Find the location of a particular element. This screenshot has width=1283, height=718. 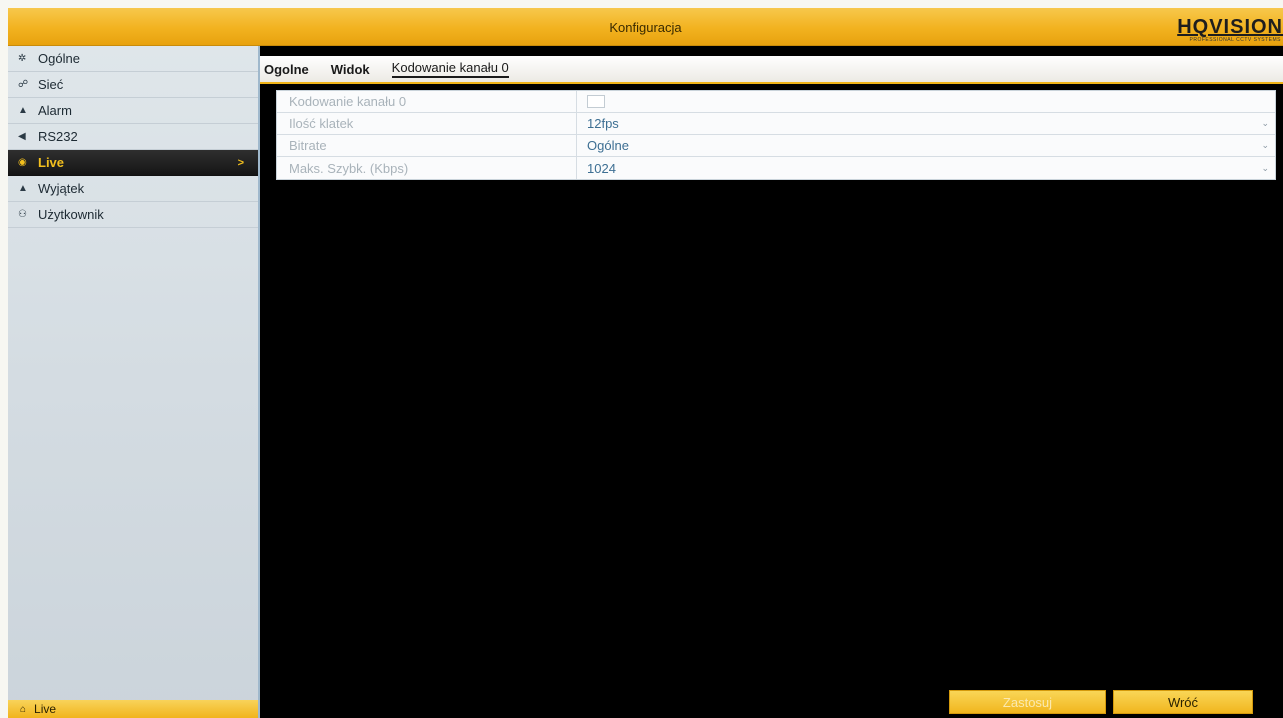

sidebar-item-alarm: ▲ Alarm is located at coordinates (133, 111).